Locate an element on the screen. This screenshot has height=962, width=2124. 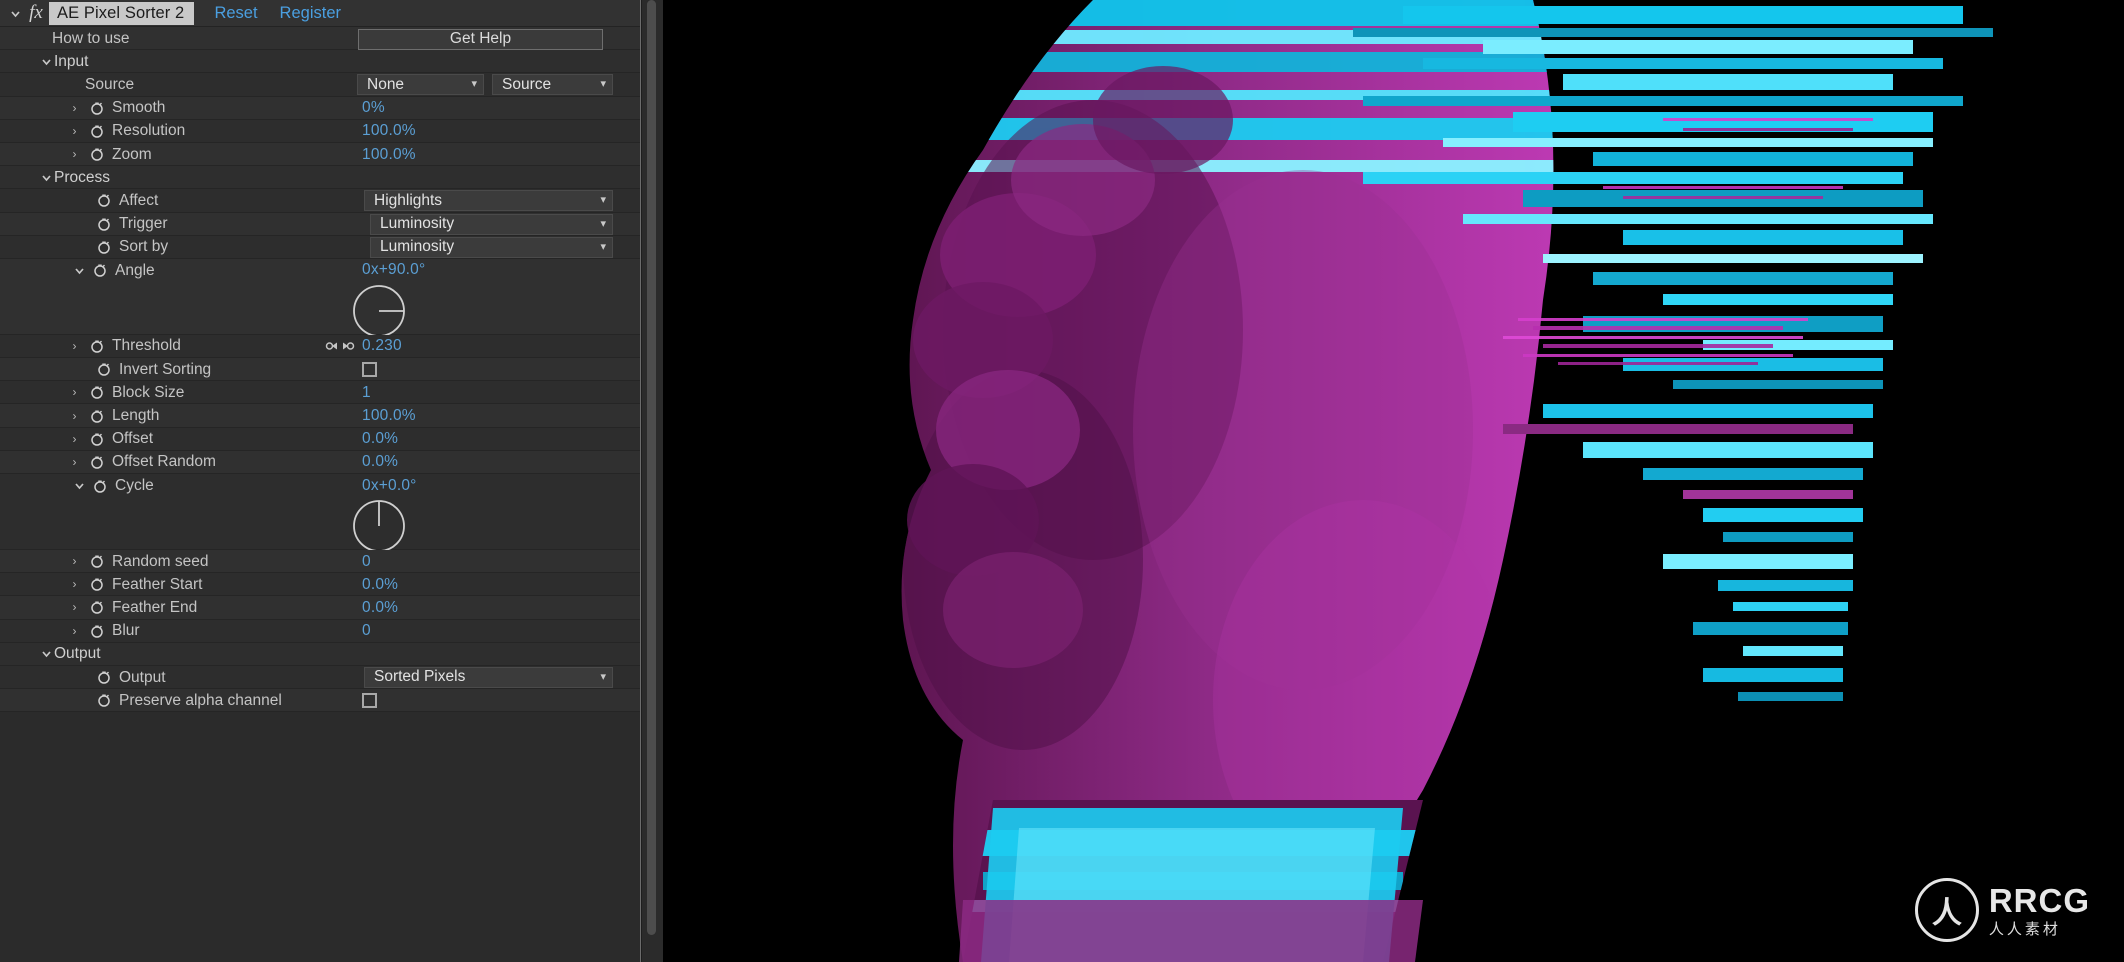
trigger-label: Trigger is located at coordinates (143, 224).